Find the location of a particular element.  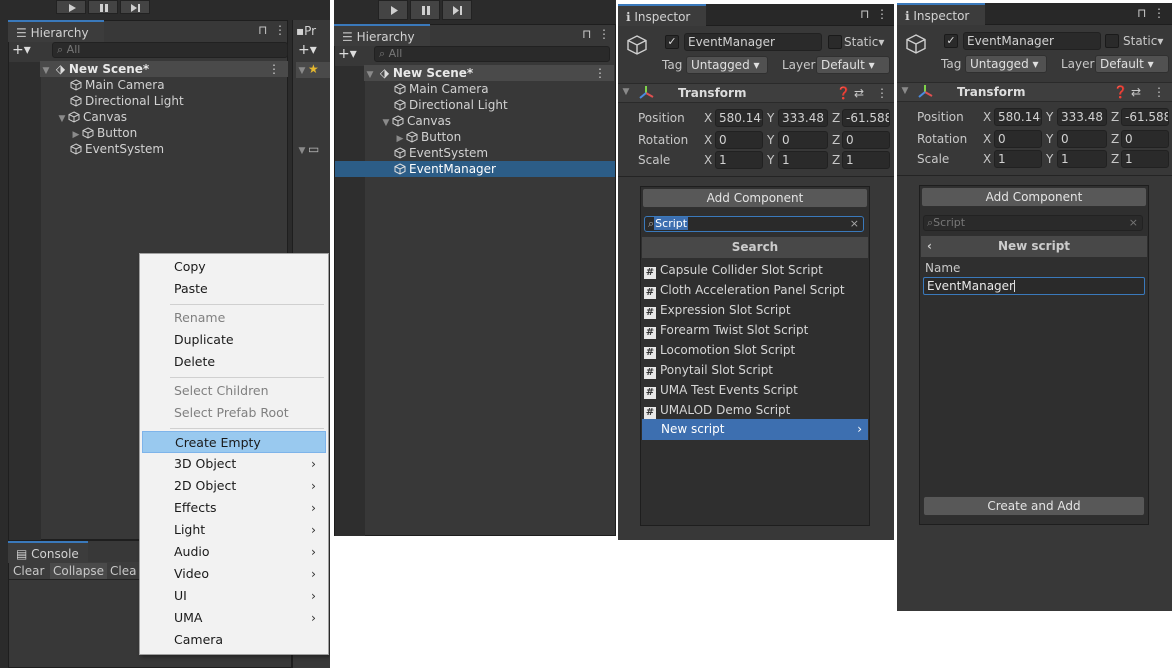

scene-row: ▼ ⬗ New Scene* ⋮ is located at coordinates (164, 69).